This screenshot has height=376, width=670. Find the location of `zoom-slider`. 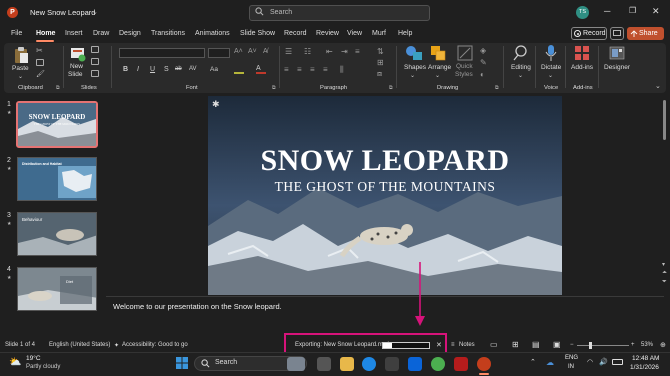

zoom-slider is located at coordinates (603, 345).